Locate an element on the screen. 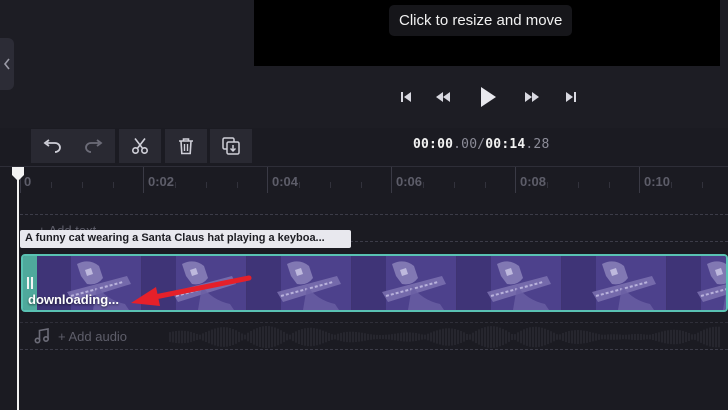 The image size is (728, 410). play-icon is located at coordinates (488, 97).